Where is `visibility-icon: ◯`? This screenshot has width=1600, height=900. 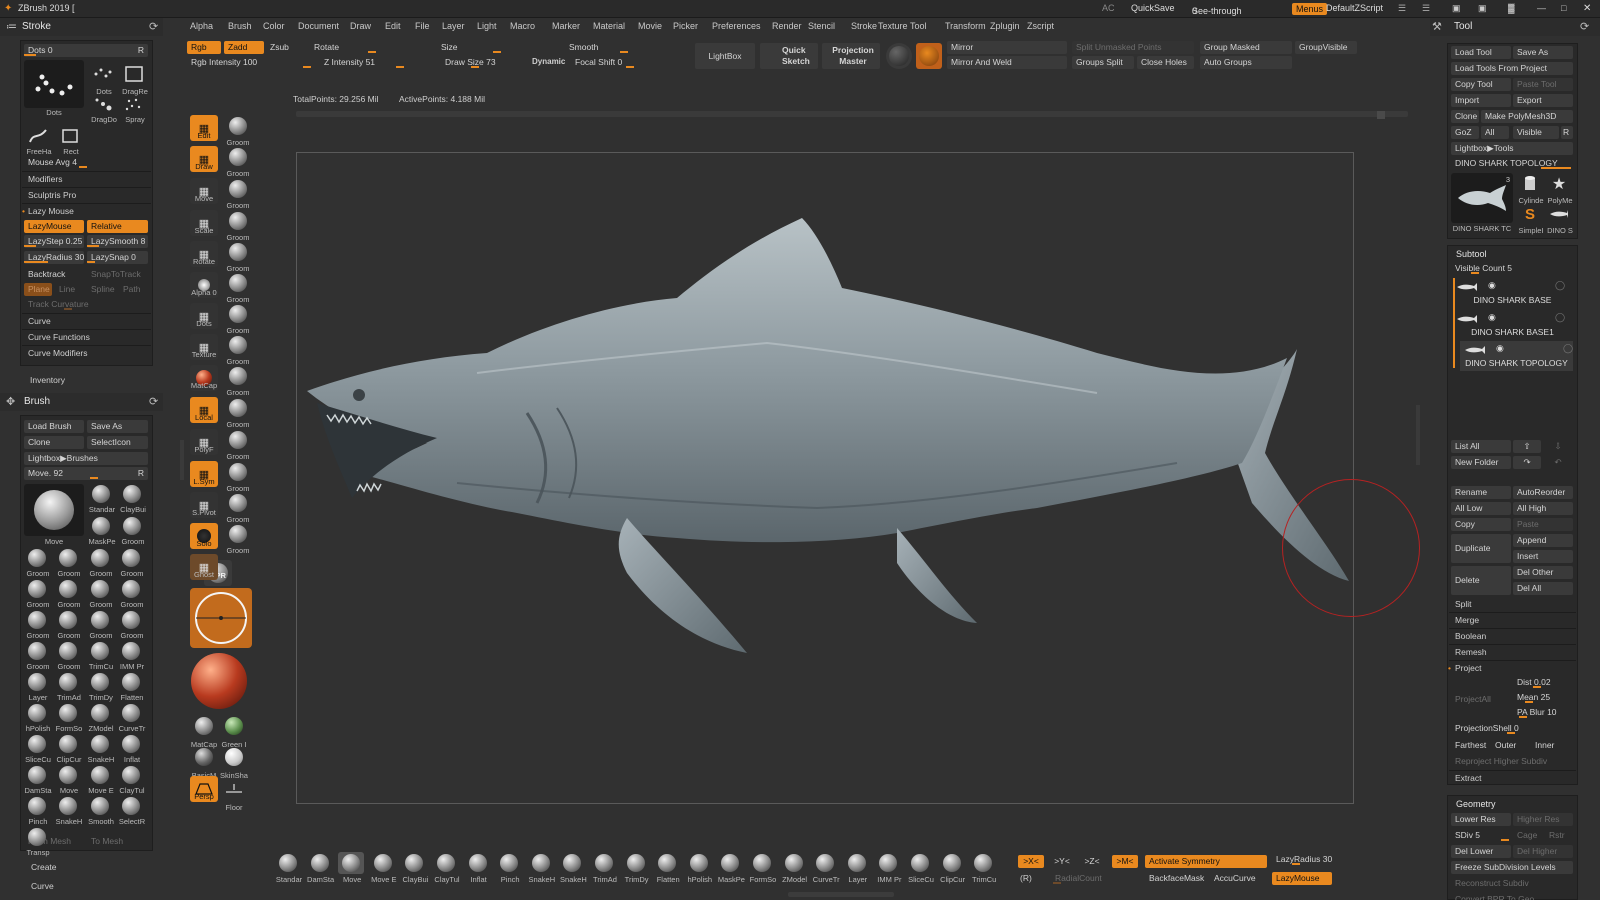
visibility-icon: ◯ is located at coordinates (1568, 348).